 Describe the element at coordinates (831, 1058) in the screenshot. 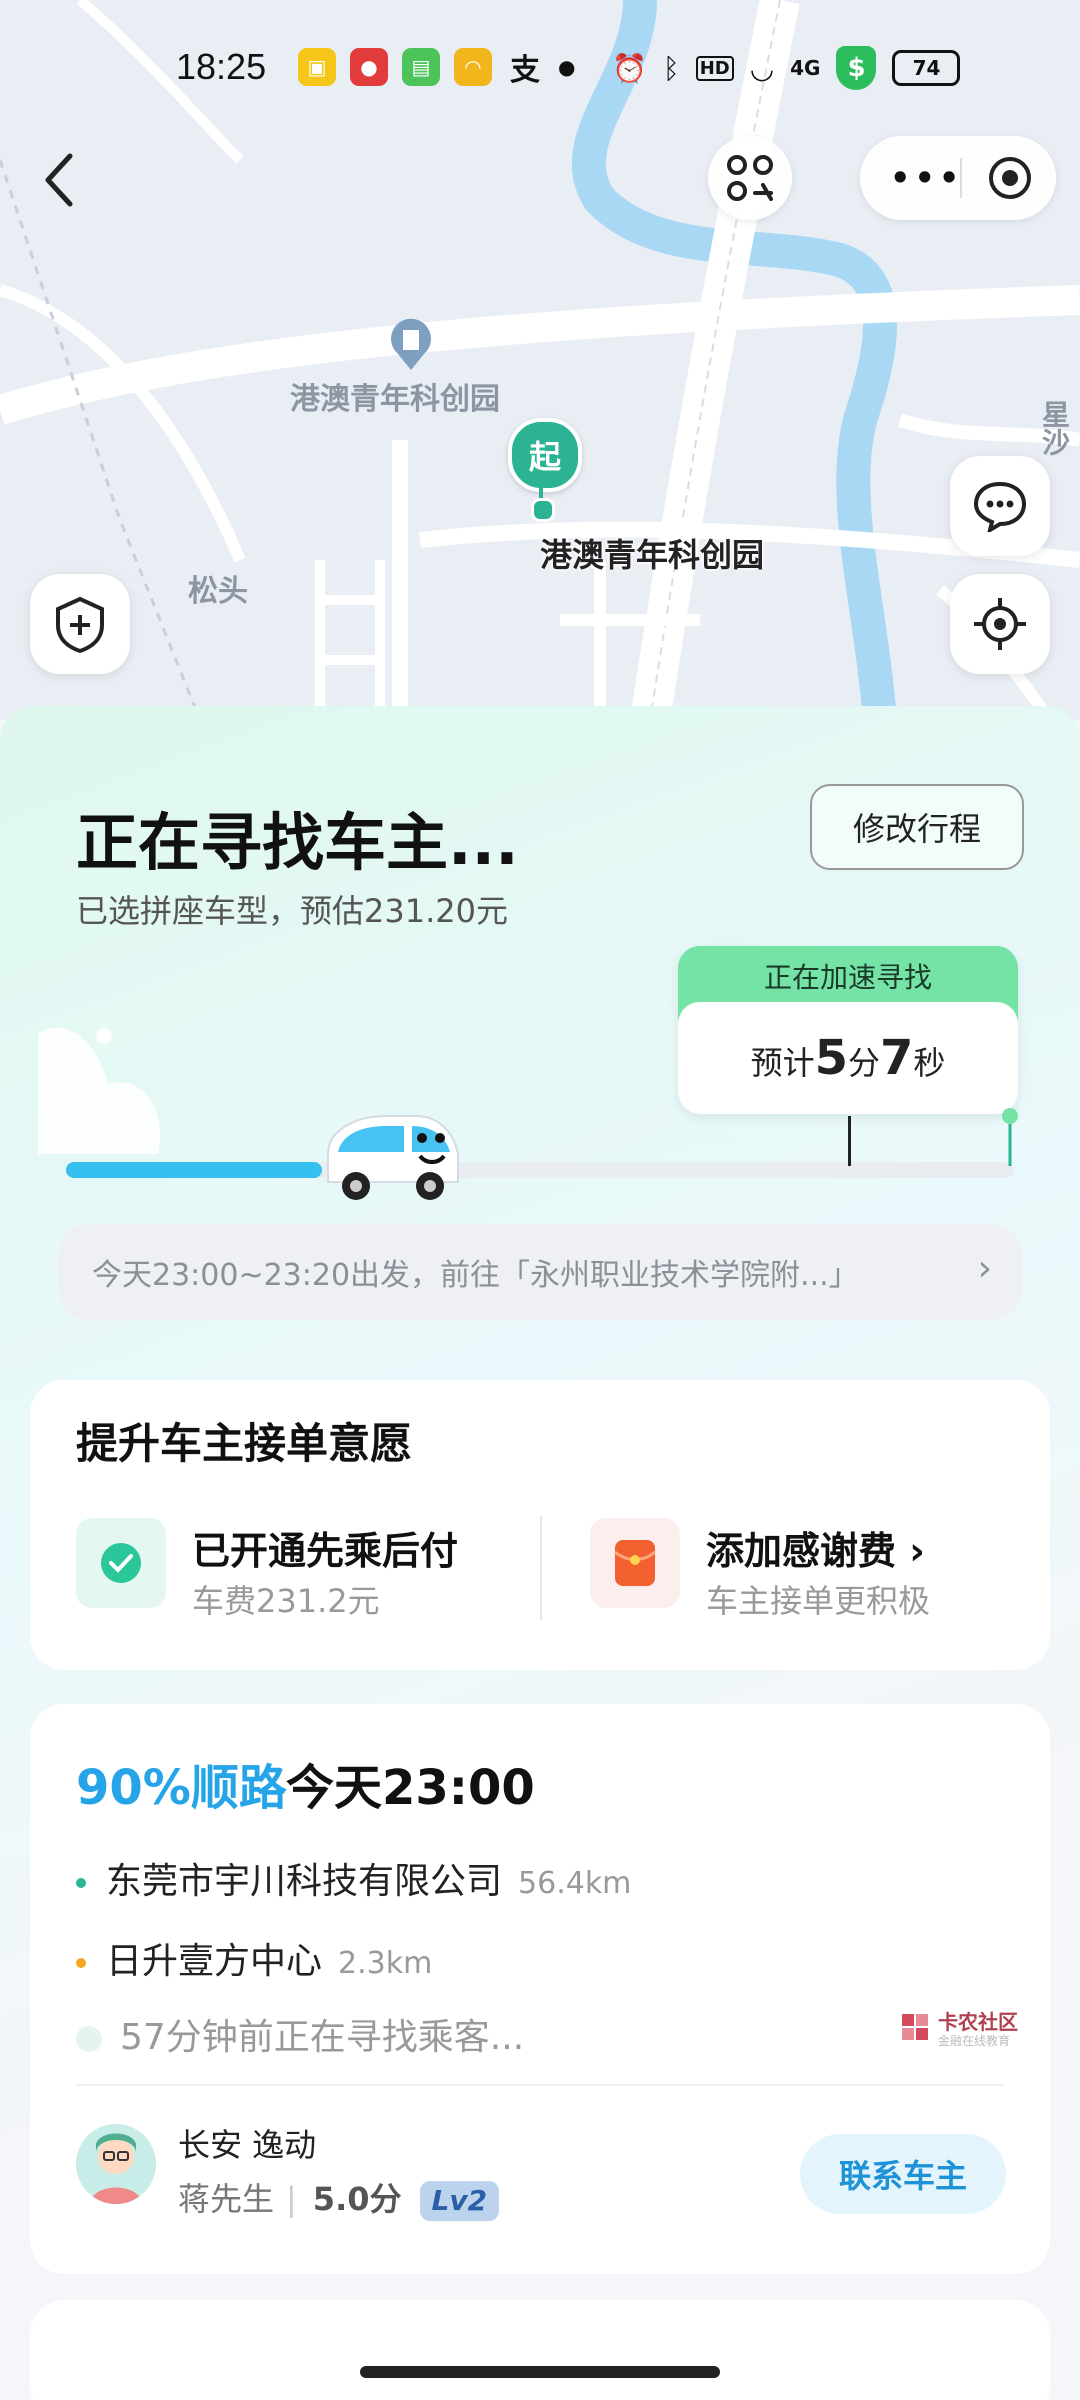

I see `eta-minutes: 5` at that location.